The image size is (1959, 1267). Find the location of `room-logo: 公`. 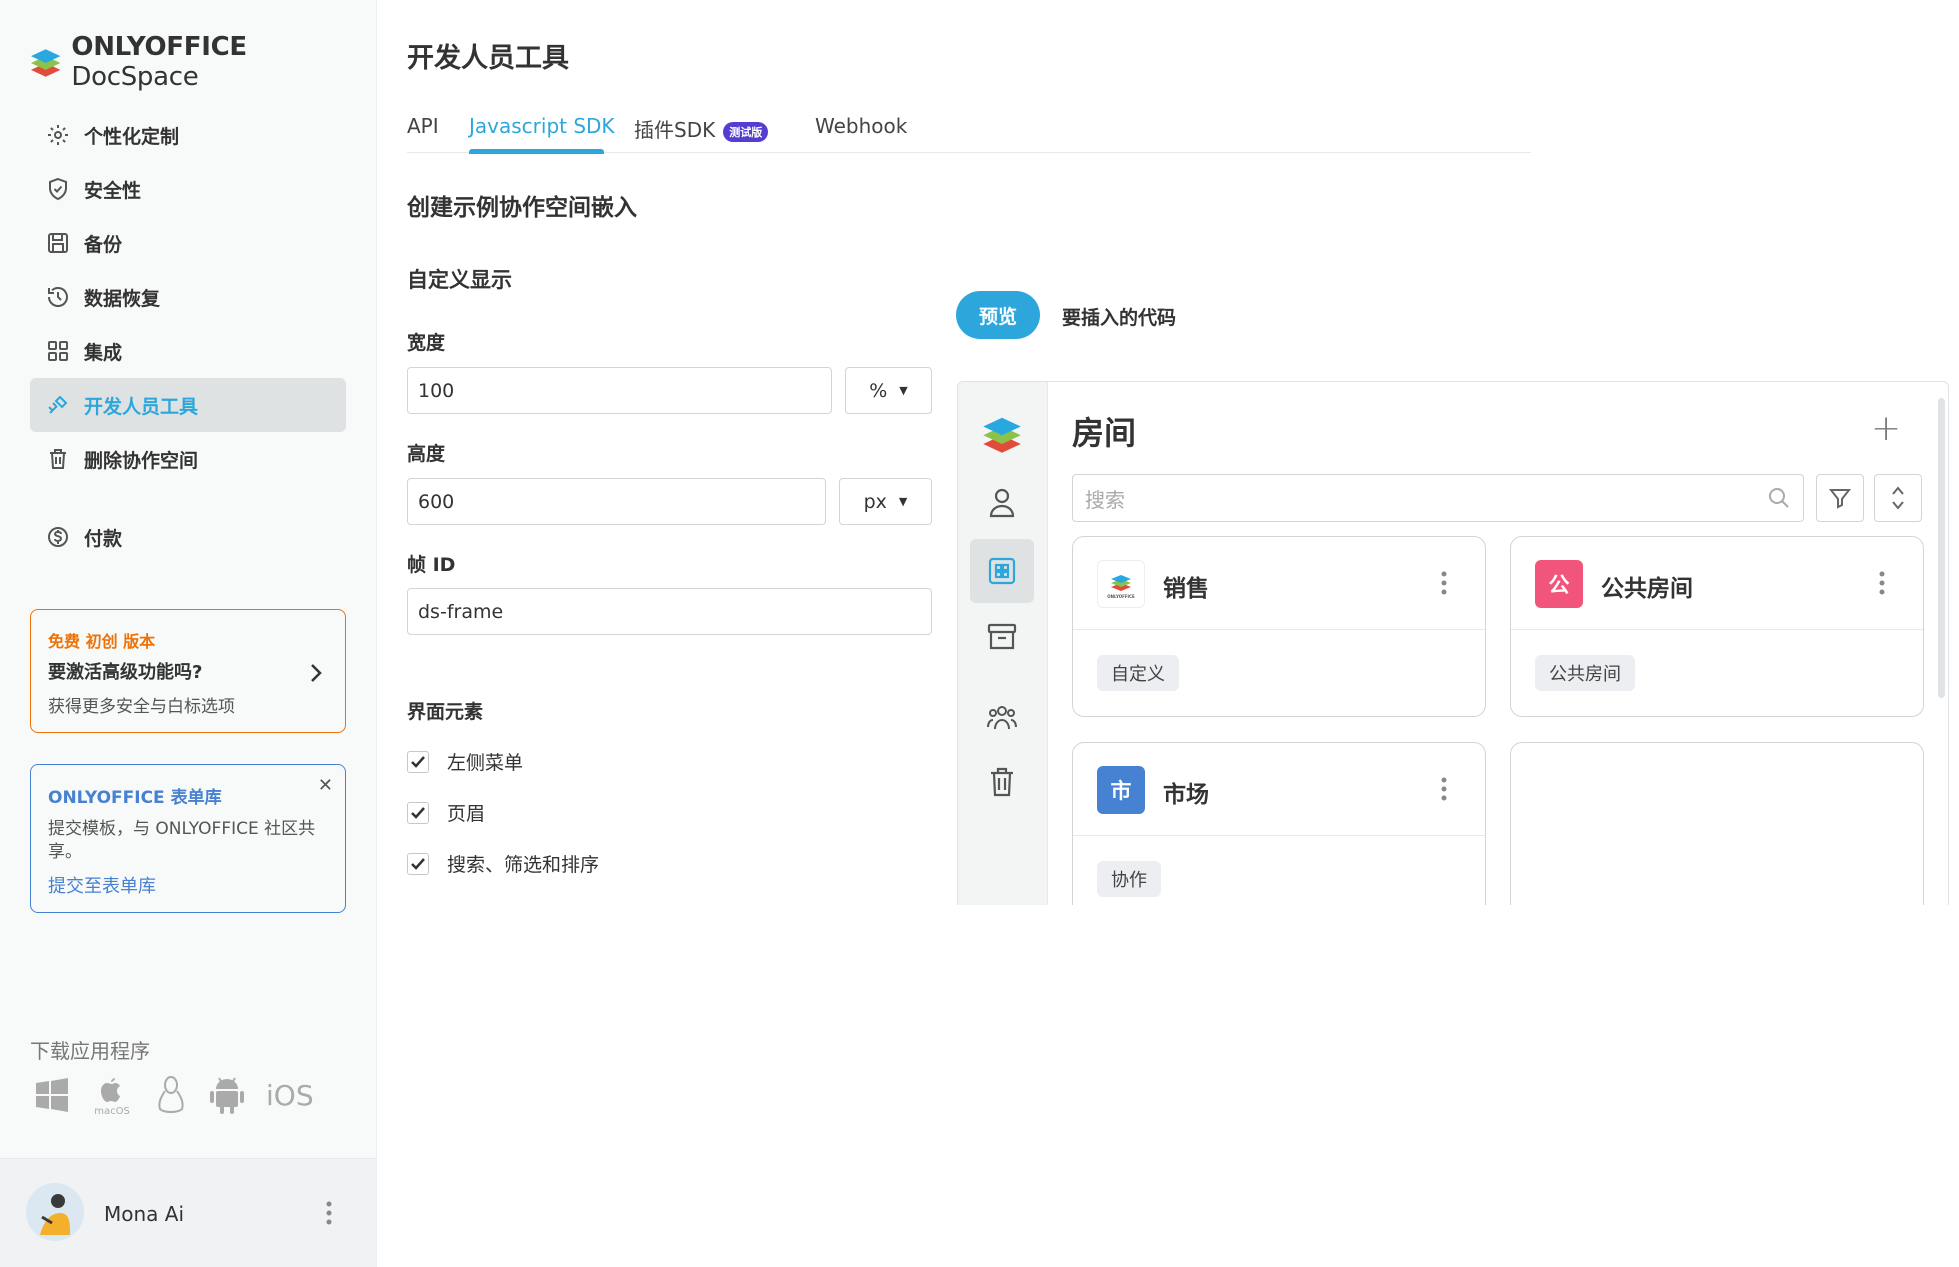

room-logo: 公 is located at coordinates (1559, 584).